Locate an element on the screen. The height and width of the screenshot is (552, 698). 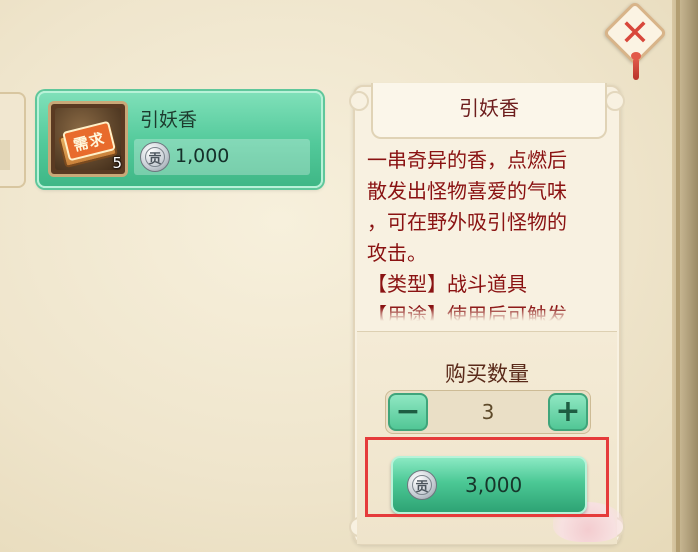
item-card-partial is located at coordinates (13, 140).